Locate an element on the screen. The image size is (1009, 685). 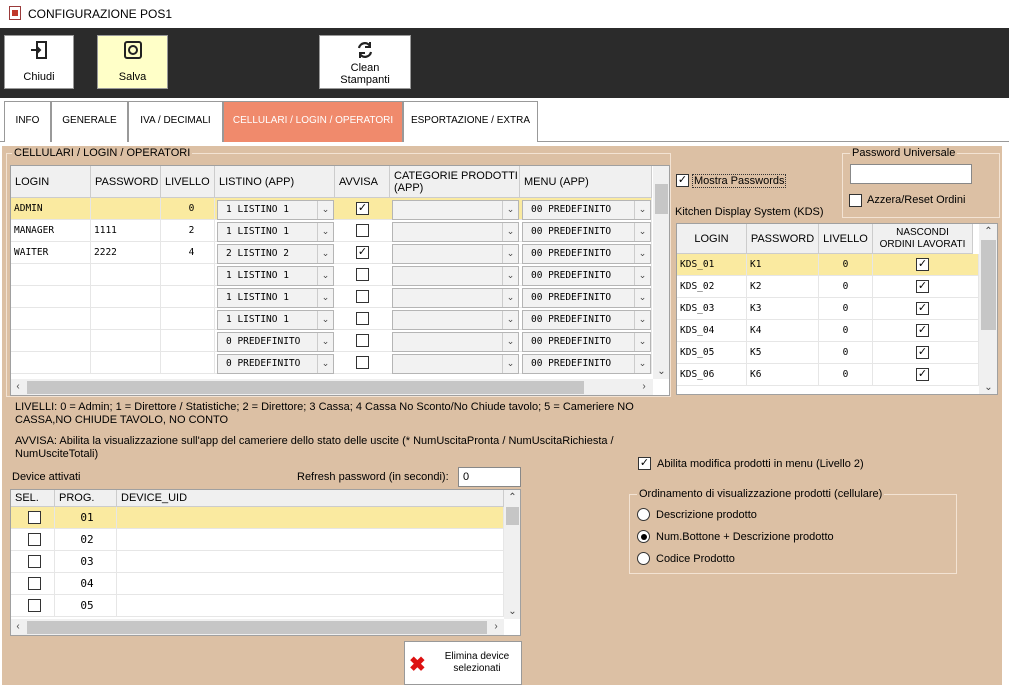
kds-login-cell: KDS_04 is located at coordinates (712, 331).